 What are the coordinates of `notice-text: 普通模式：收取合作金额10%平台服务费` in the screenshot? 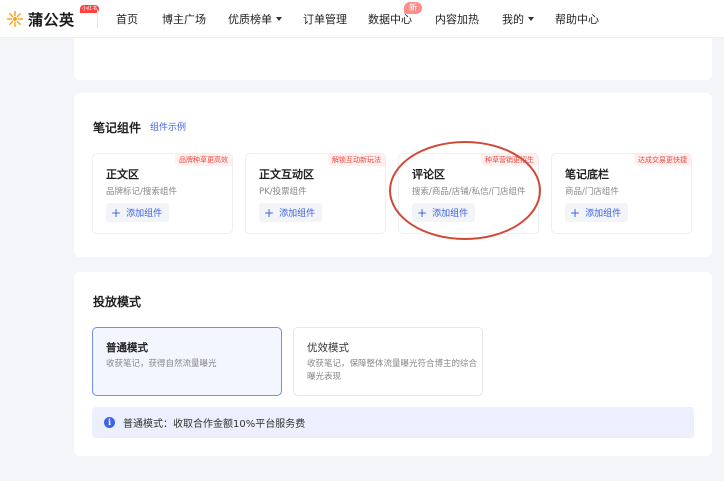 It's located at (214, 424).